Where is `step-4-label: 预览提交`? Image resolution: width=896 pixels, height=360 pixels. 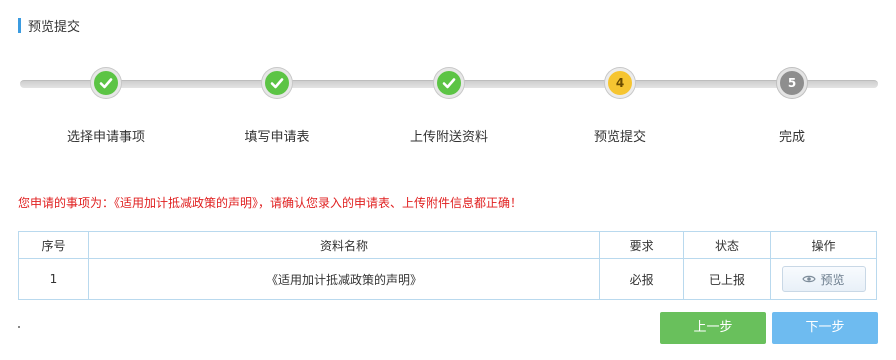
step-4-label: 预览提交 is located at coordinates (619, 137).